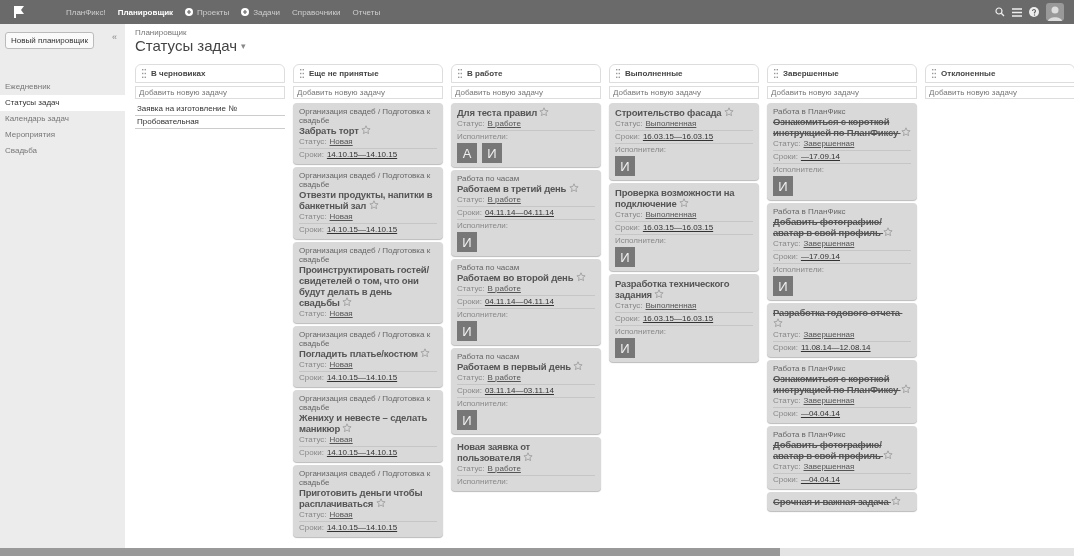 The width and height of the screenshot is (1074, 556). I want to click on task-title: Проверка возможности на подключение, so click(684, 198).